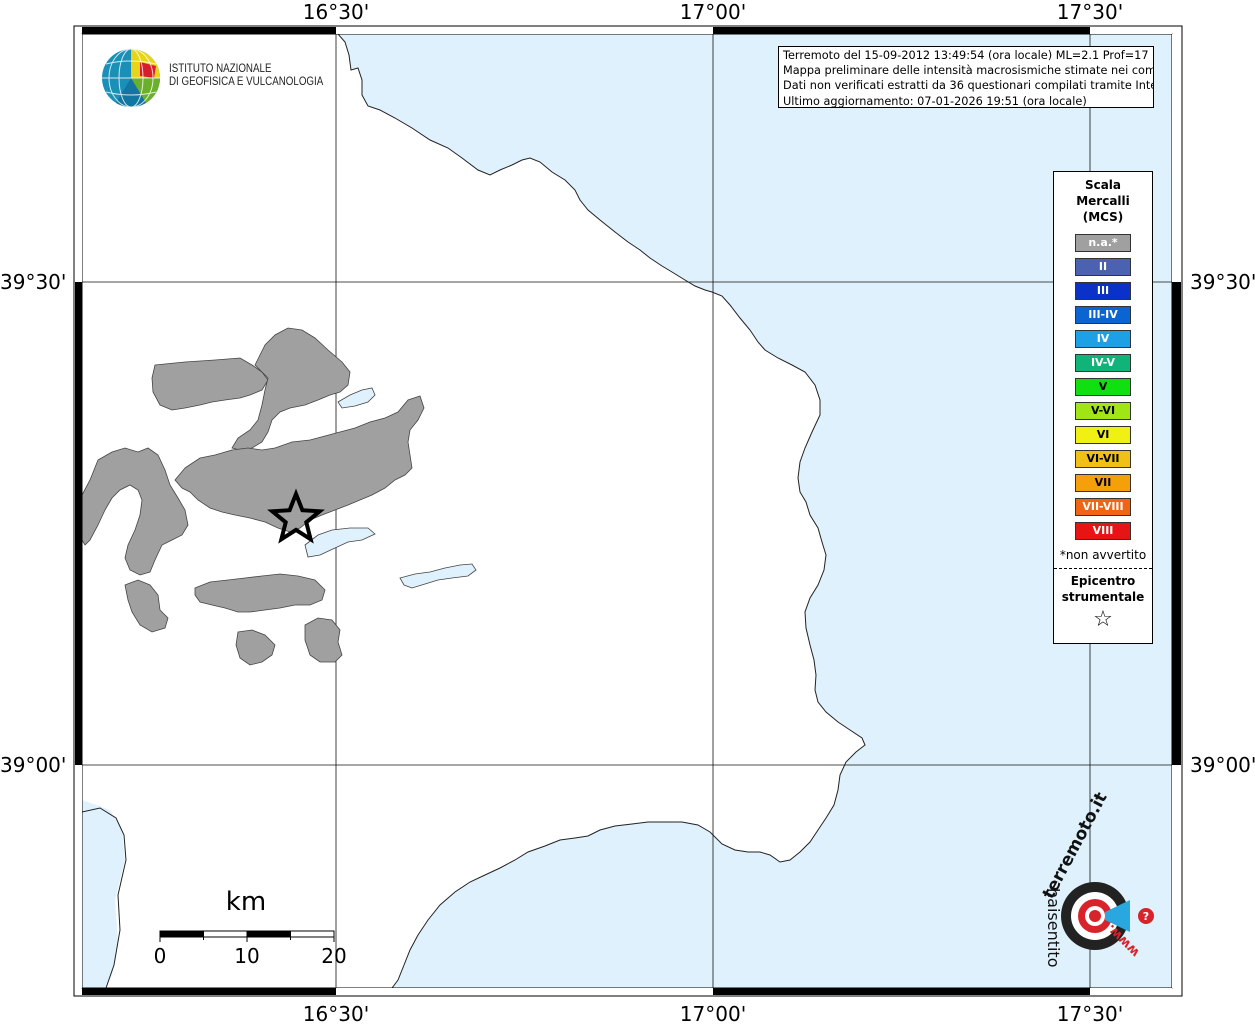  What do you see at coordinates (1103, 459) in the screenshot?
I see `legend-item-9: VI-VII` at bounding box center [1103, 459].